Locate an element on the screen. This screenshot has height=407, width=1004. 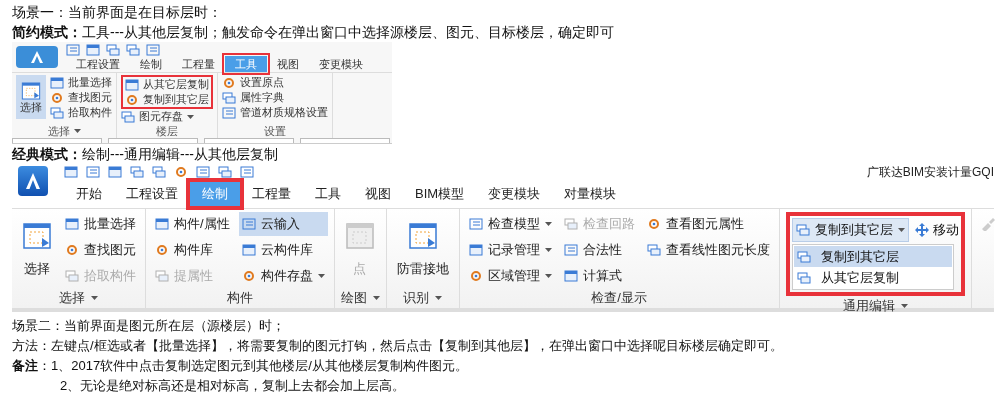
paragraph: 方法：左键点/框选或者【批量选择】，将需要复制的图元打钩，然后点击【复制到其他层】，在弹出窗口中选择呢目标楼层确定即可。 is located at coordinates (398, 346).